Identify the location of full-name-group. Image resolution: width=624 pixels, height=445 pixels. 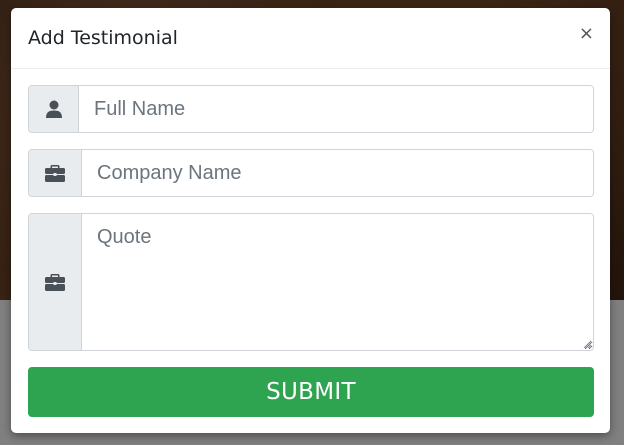
(311, 109).